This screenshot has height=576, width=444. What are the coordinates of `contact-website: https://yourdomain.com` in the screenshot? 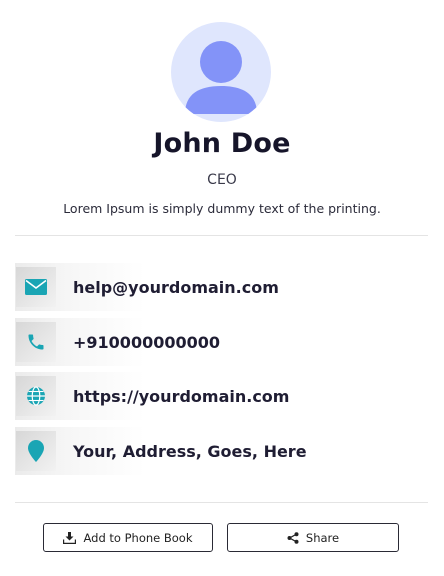 It's located at (181, 396).